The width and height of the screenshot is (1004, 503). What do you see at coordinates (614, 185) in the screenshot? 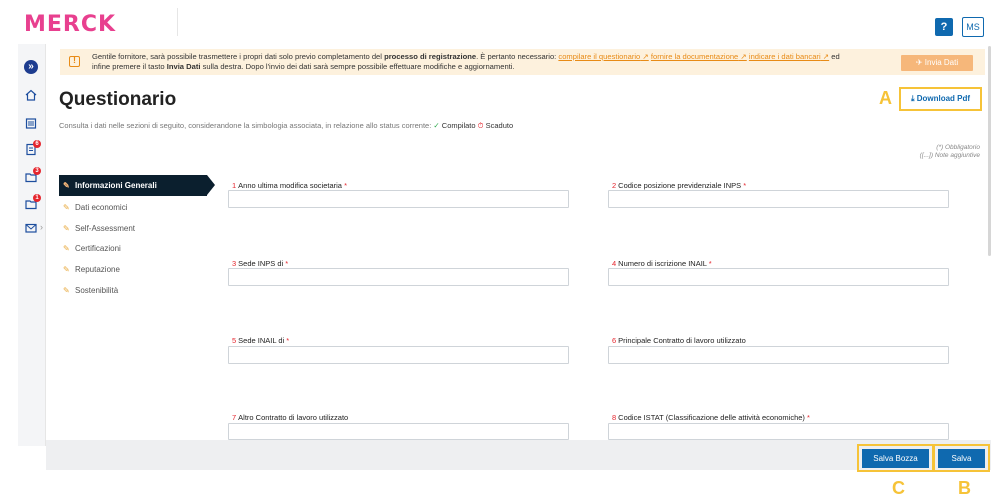
I see `field-number: 2` at bounding box center [614, 185].